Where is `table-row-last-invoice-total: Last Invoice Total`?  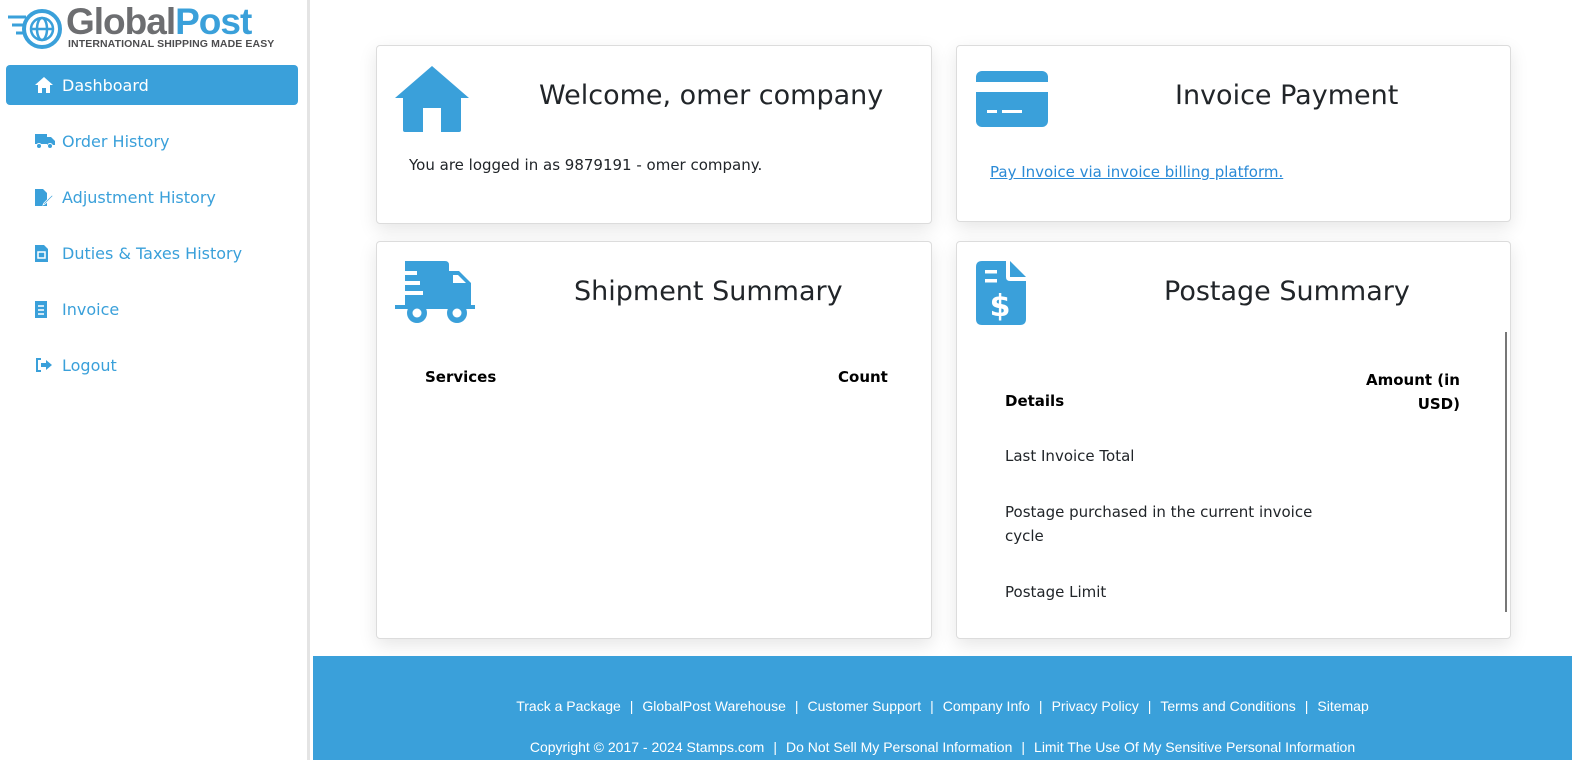
table-row-last-invoice-total: Last Invoice Total is located at coordinates (1070, 456).